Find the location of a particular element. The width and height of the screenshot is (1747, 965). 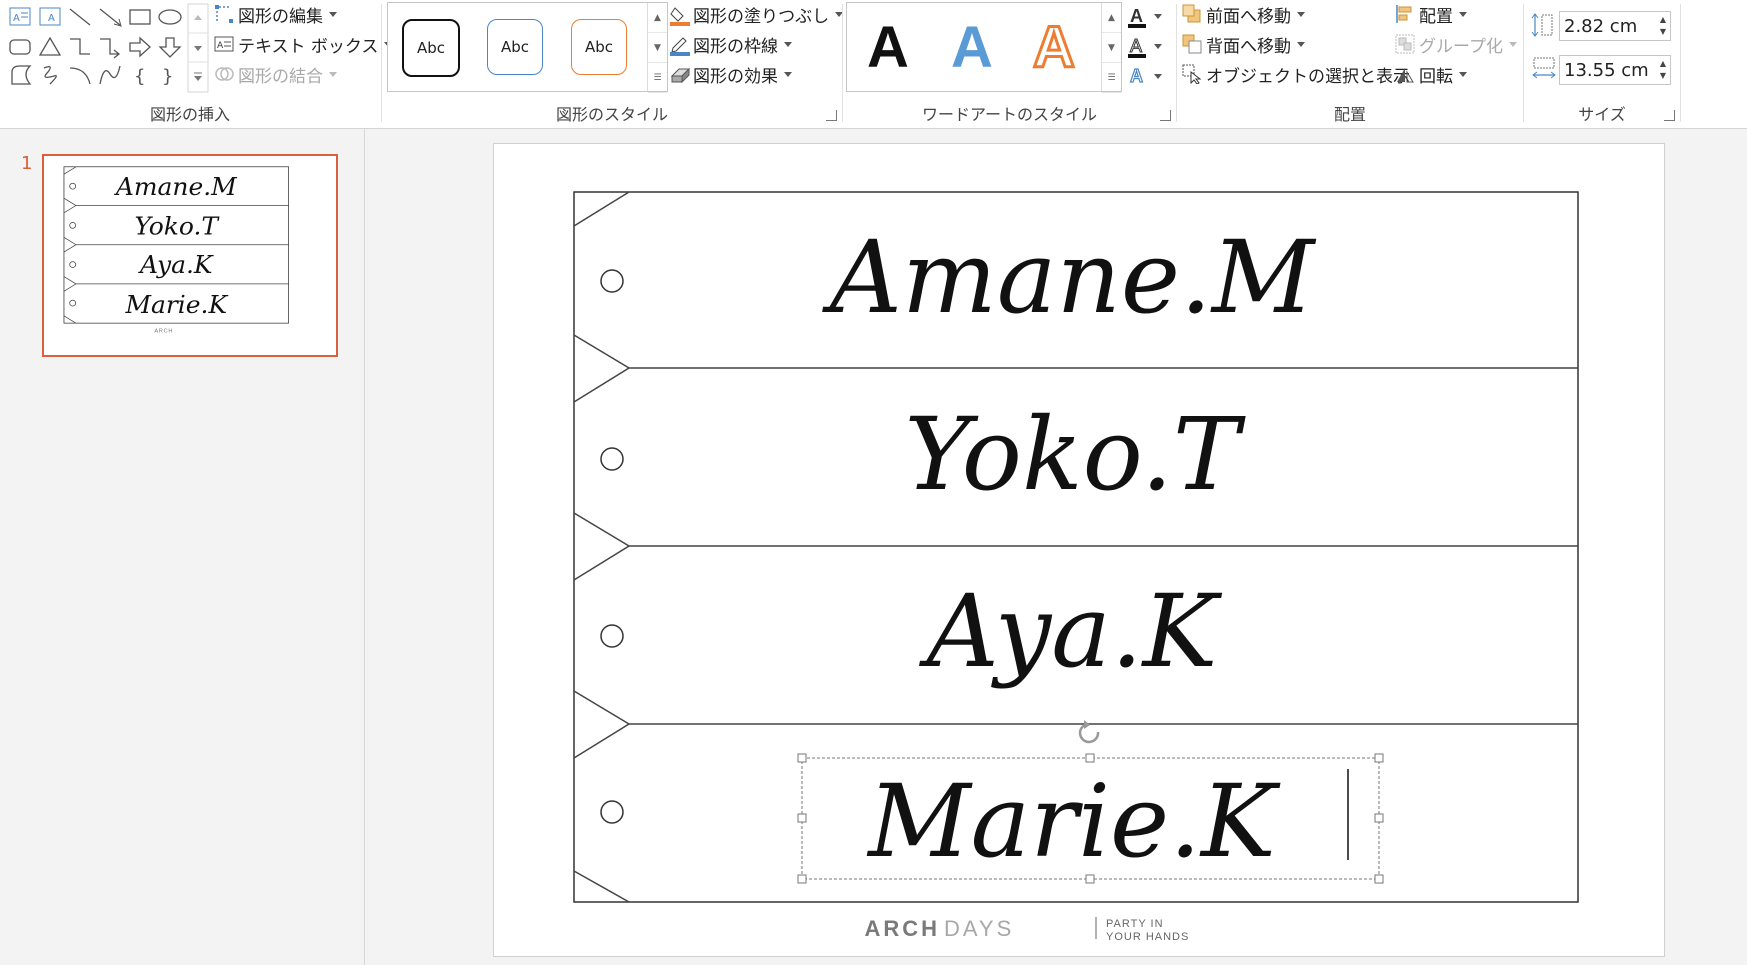

shape-style-preset-2: Abc is located at coordinates (515, 47).